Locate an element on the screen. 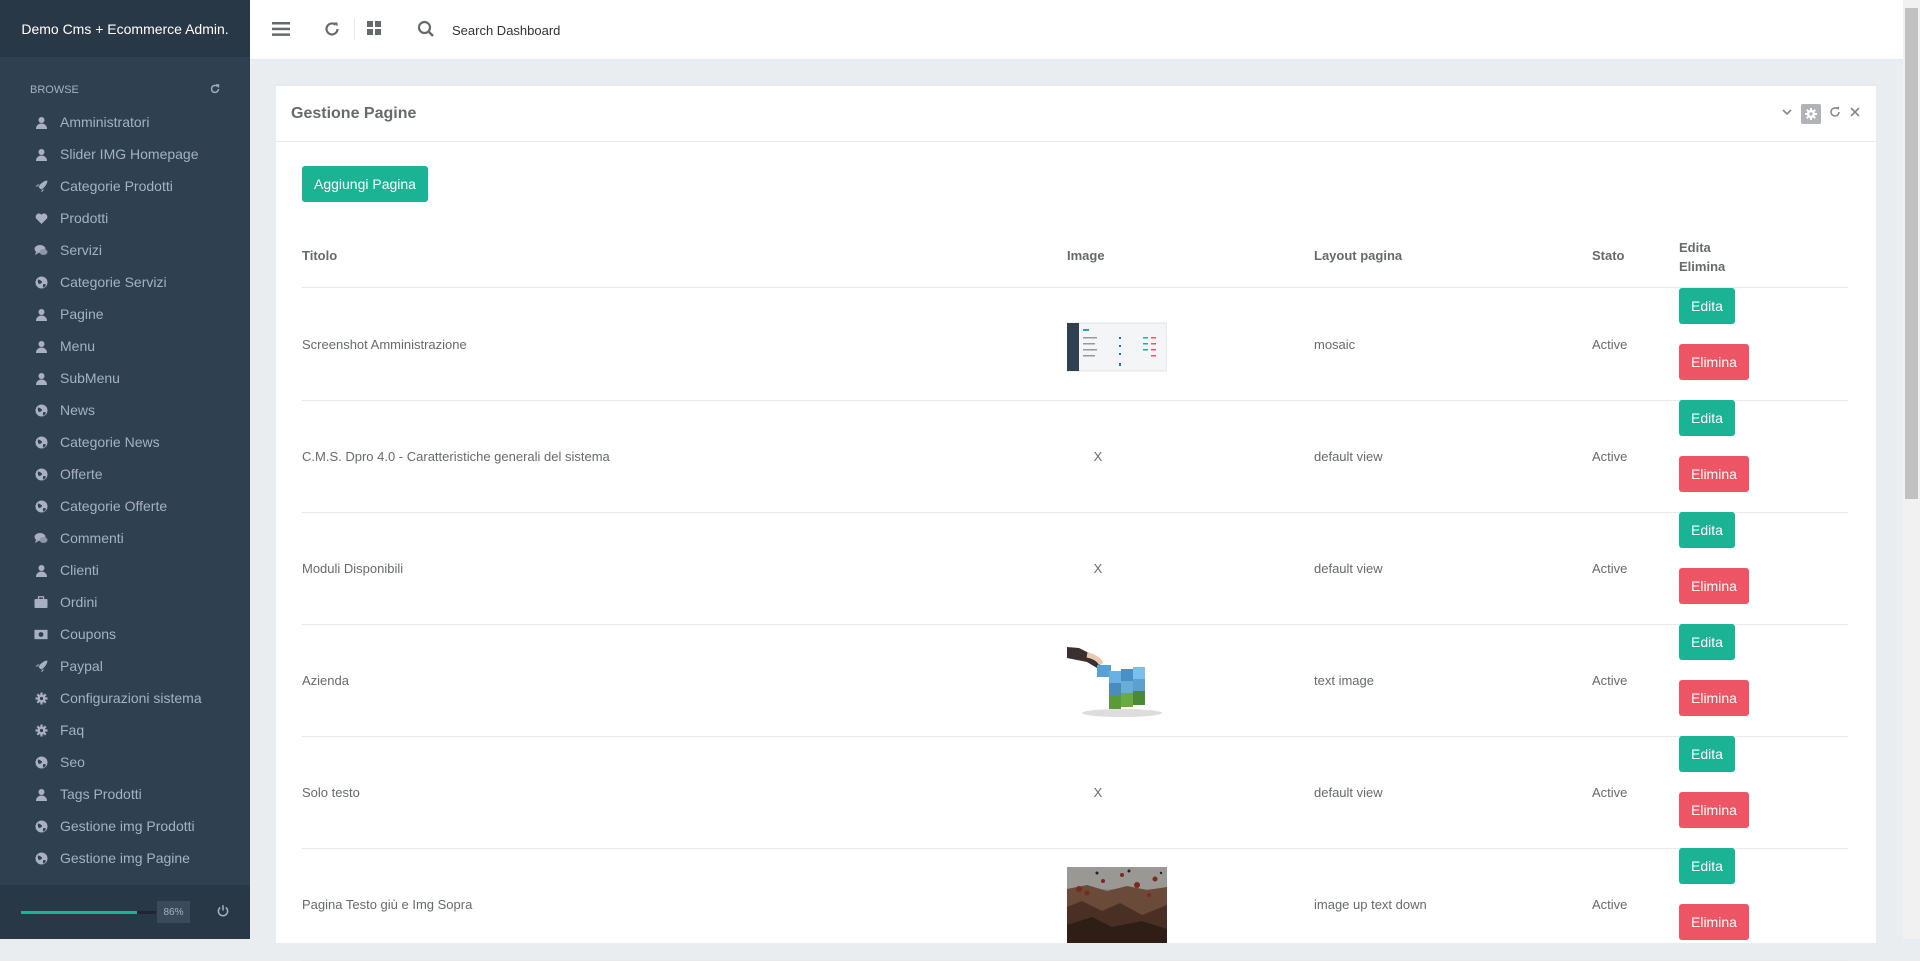  sidebar-item-categorie-offerte: Categorie Offerte is located at coordinates (125, 506).